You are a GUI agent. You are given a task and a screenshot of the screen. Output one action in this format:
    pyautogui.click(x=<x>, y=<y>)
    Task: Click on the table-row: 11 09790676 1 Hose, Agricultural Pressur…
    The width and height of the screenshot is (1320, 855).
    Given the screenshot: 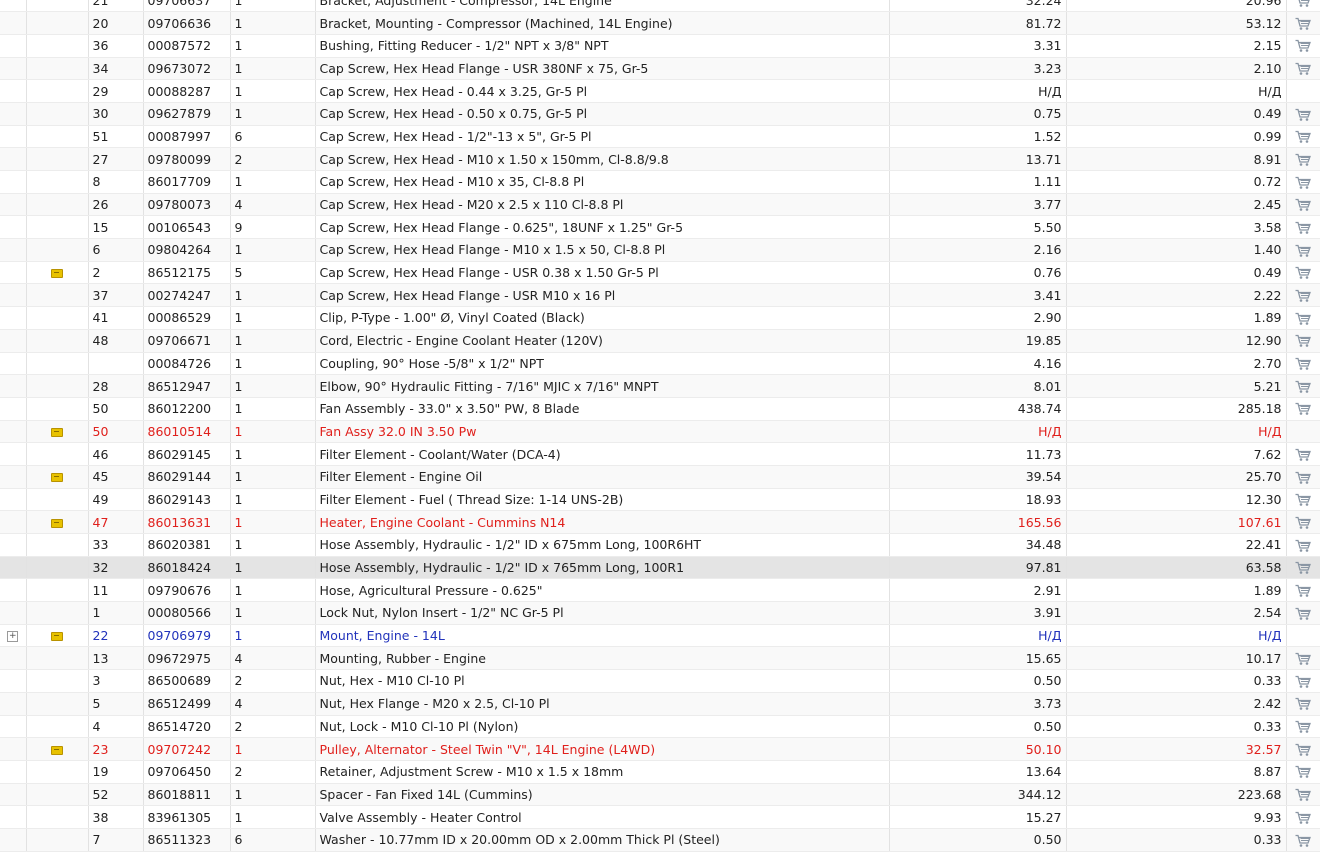 What is the action you would take?
    pyautogui.click(x=660, y=590)
    